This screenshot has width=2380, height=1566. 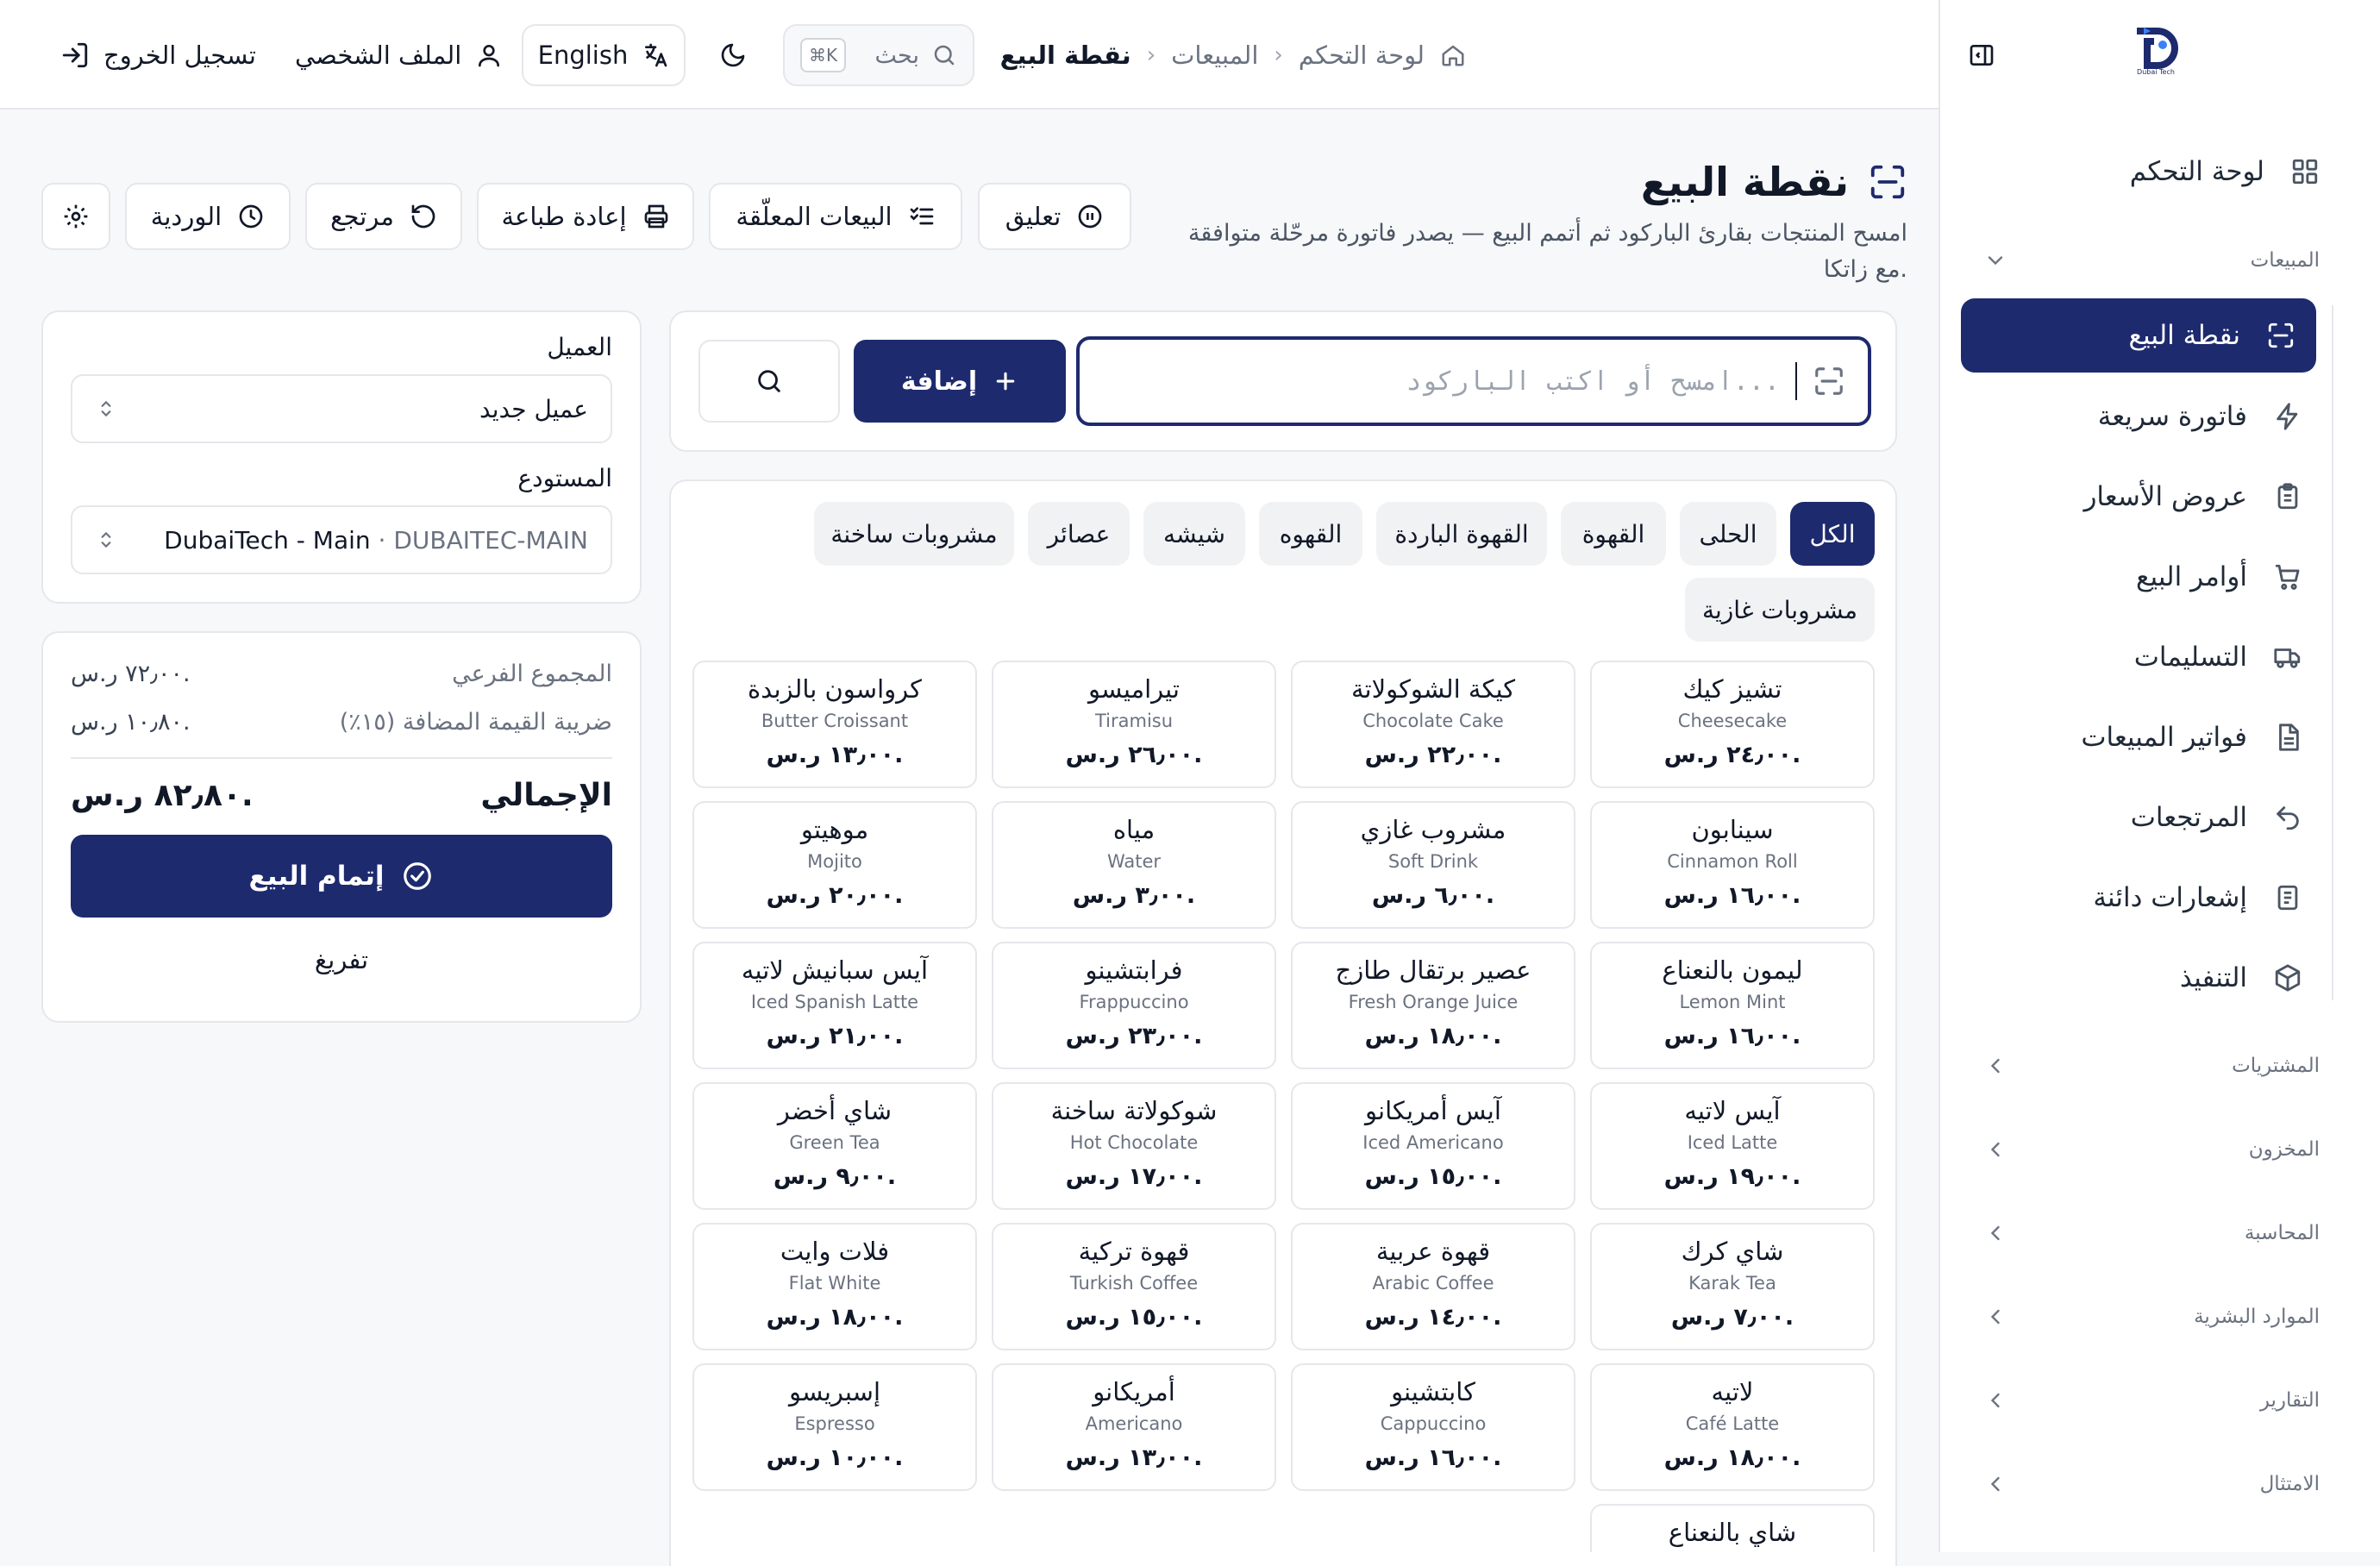 I want to click on sidebar-group-sales: المبيعات, so click(x=2285, y=260).